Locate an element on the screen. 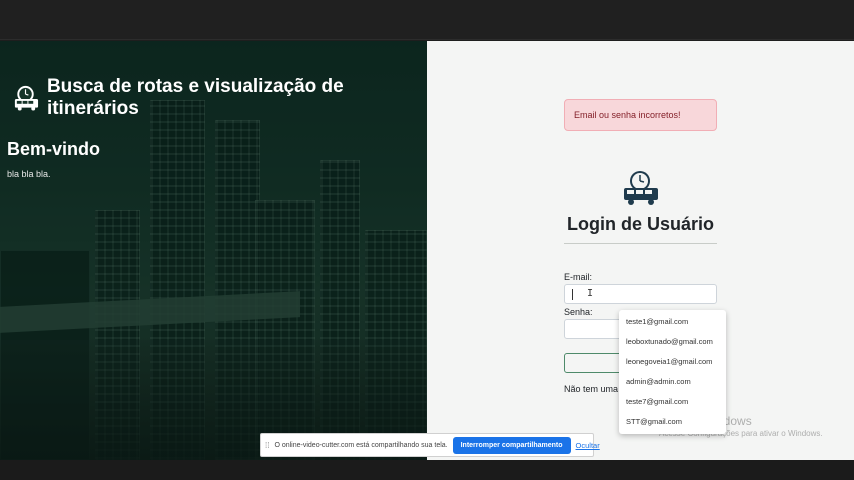 The image size is (854, 480). text-caret is located at coordinates (572, 294).